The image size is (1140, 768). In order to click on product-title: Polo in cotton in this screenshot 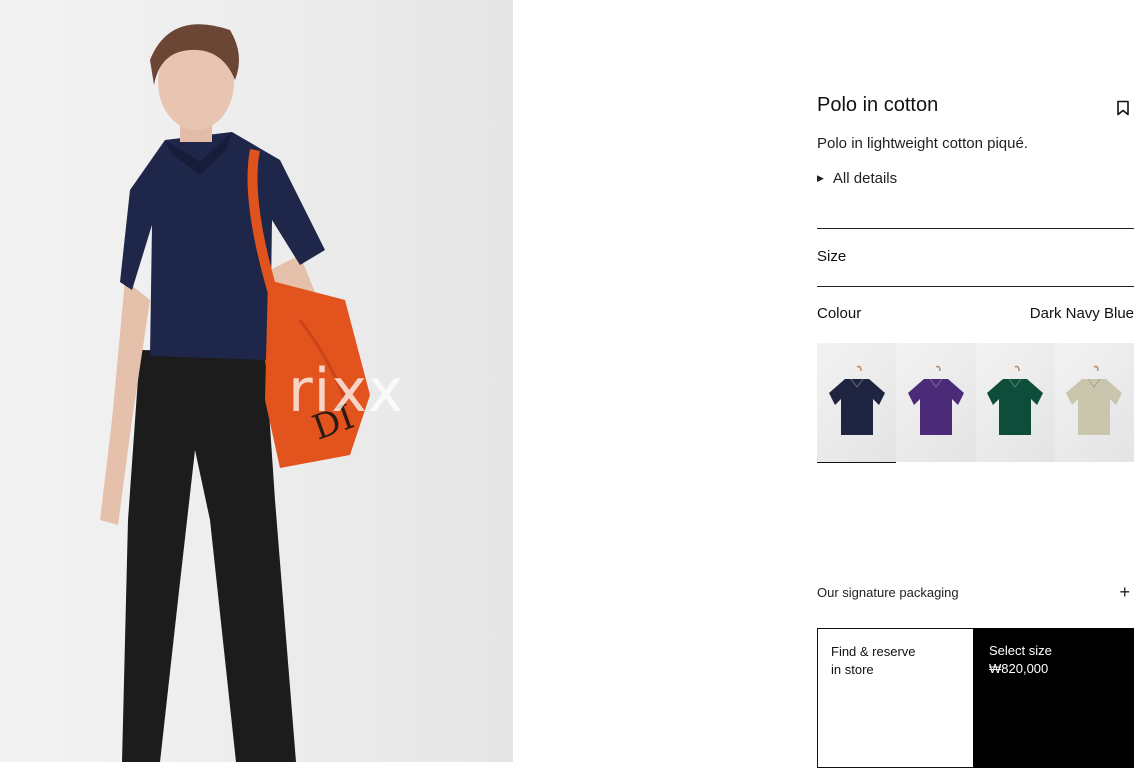, I will do `click(878, 105)`.